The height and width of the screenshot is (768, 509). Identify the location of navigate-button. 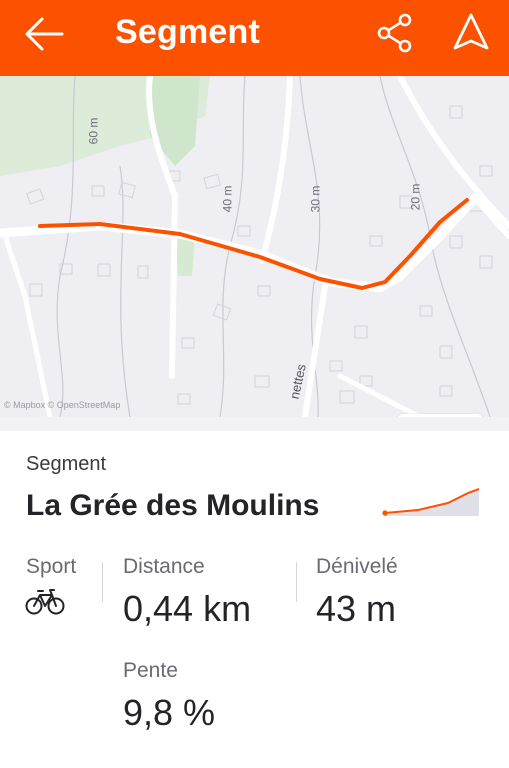
(471, 33).